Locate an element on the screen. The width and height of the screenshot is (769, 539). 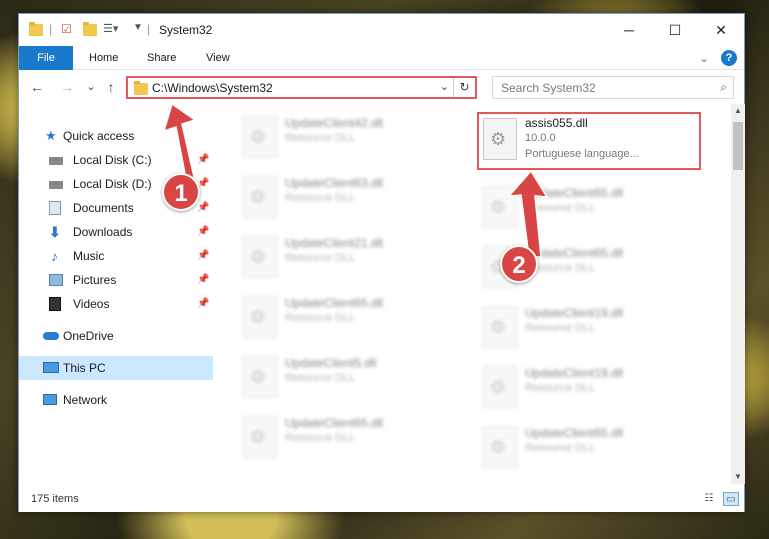
list-item: UpdateClient5.dll Resource DLL is located at coordinates (343, 376).